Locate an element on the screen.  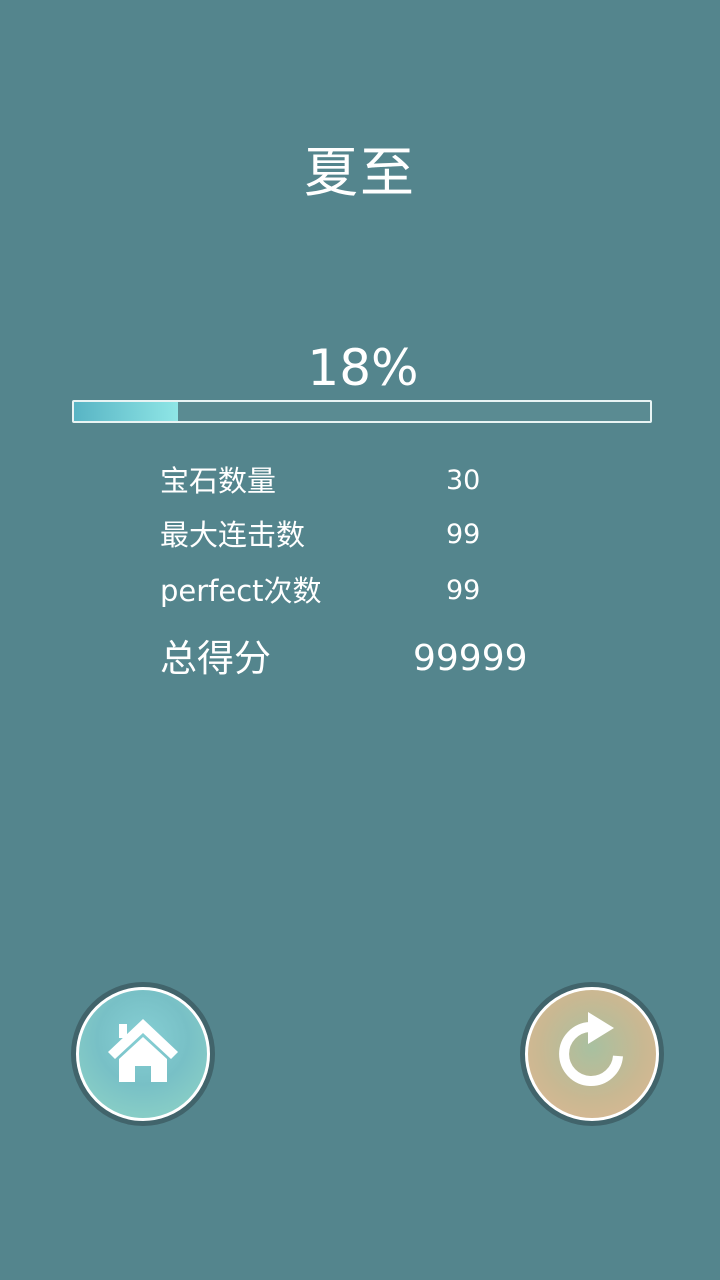
total-score-row: 总得分 99999 is located at coordinates (370, 659).